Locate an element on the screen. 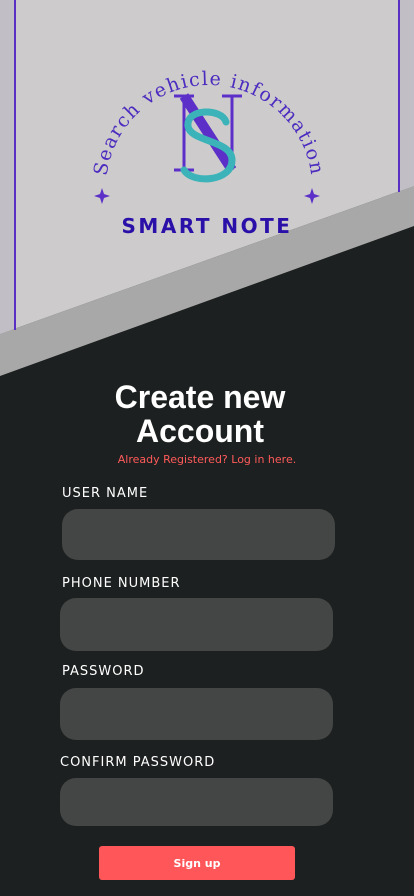  logo-arc-text: Search vehicle information is located at coordinates (209, 122).